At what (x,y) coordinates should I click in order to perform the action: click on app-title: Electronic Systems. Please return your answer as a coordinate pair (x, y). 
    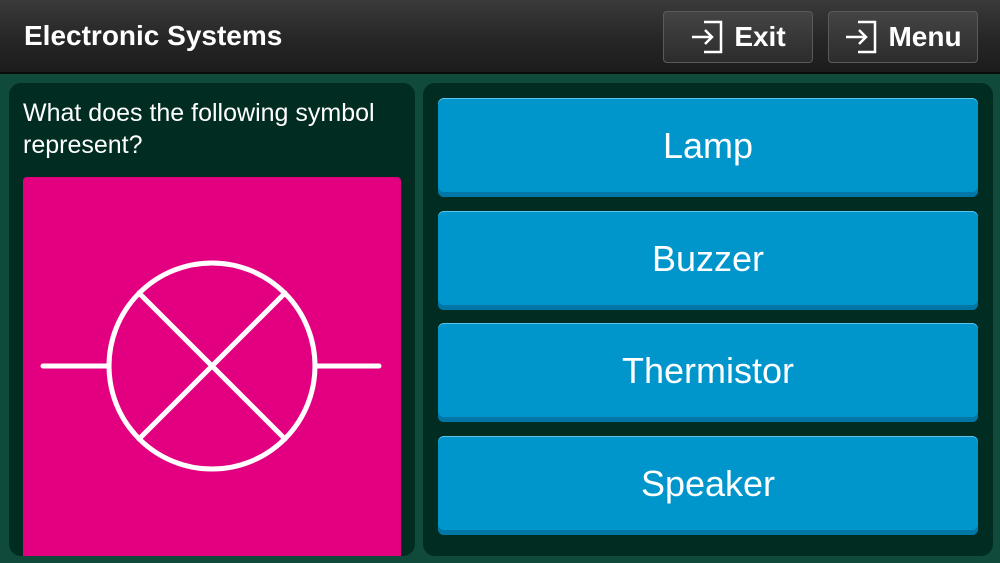
    Looking at the image, I should click on (153, 35).